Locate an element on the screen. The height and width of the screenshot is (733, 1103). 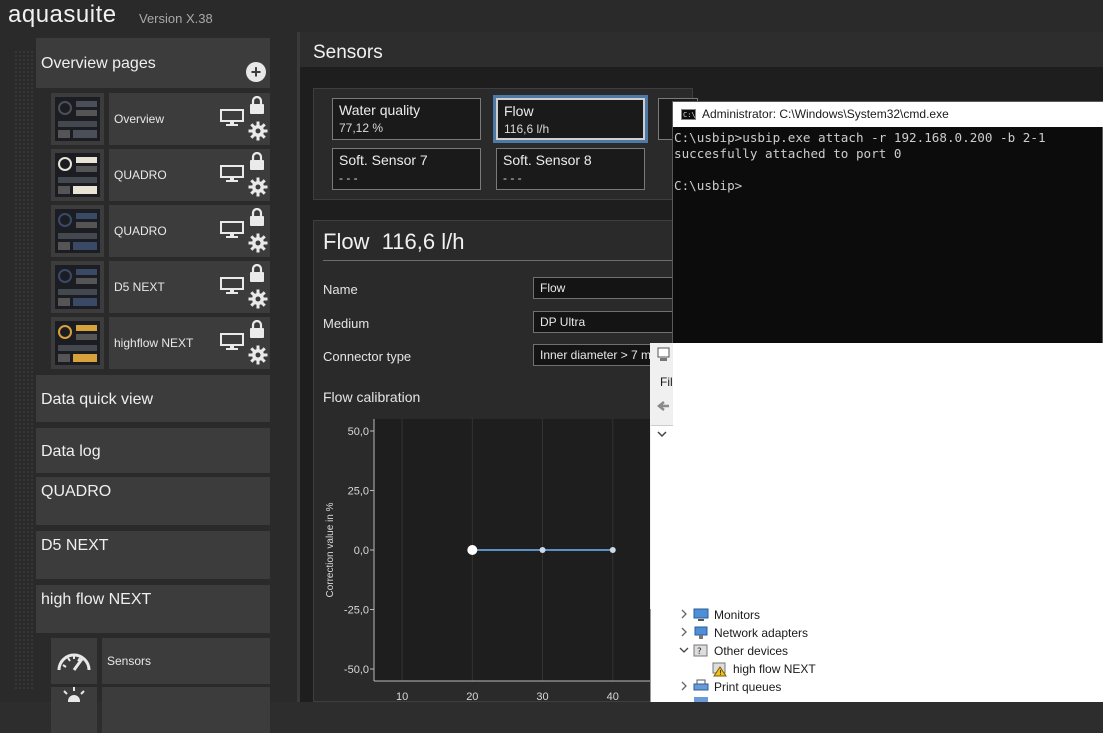
sidebar-item-label: high flow NEXT is located at coordinates (96, 599).